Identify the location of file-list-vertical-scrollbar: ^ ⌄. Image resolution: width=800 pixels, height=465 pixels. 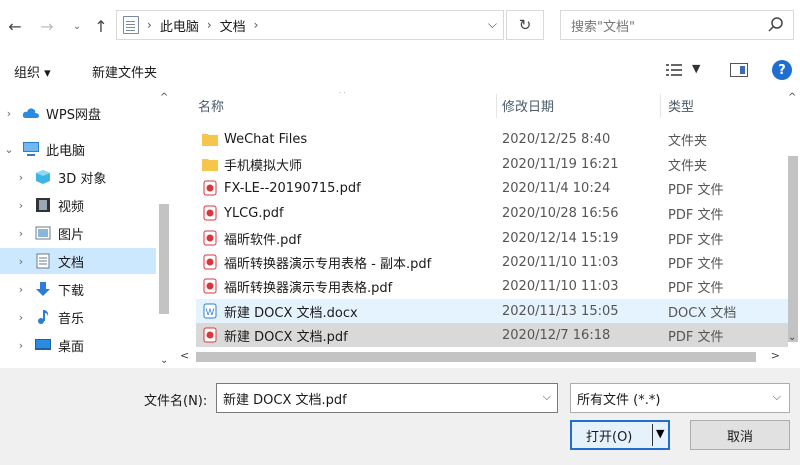
(793, 219).